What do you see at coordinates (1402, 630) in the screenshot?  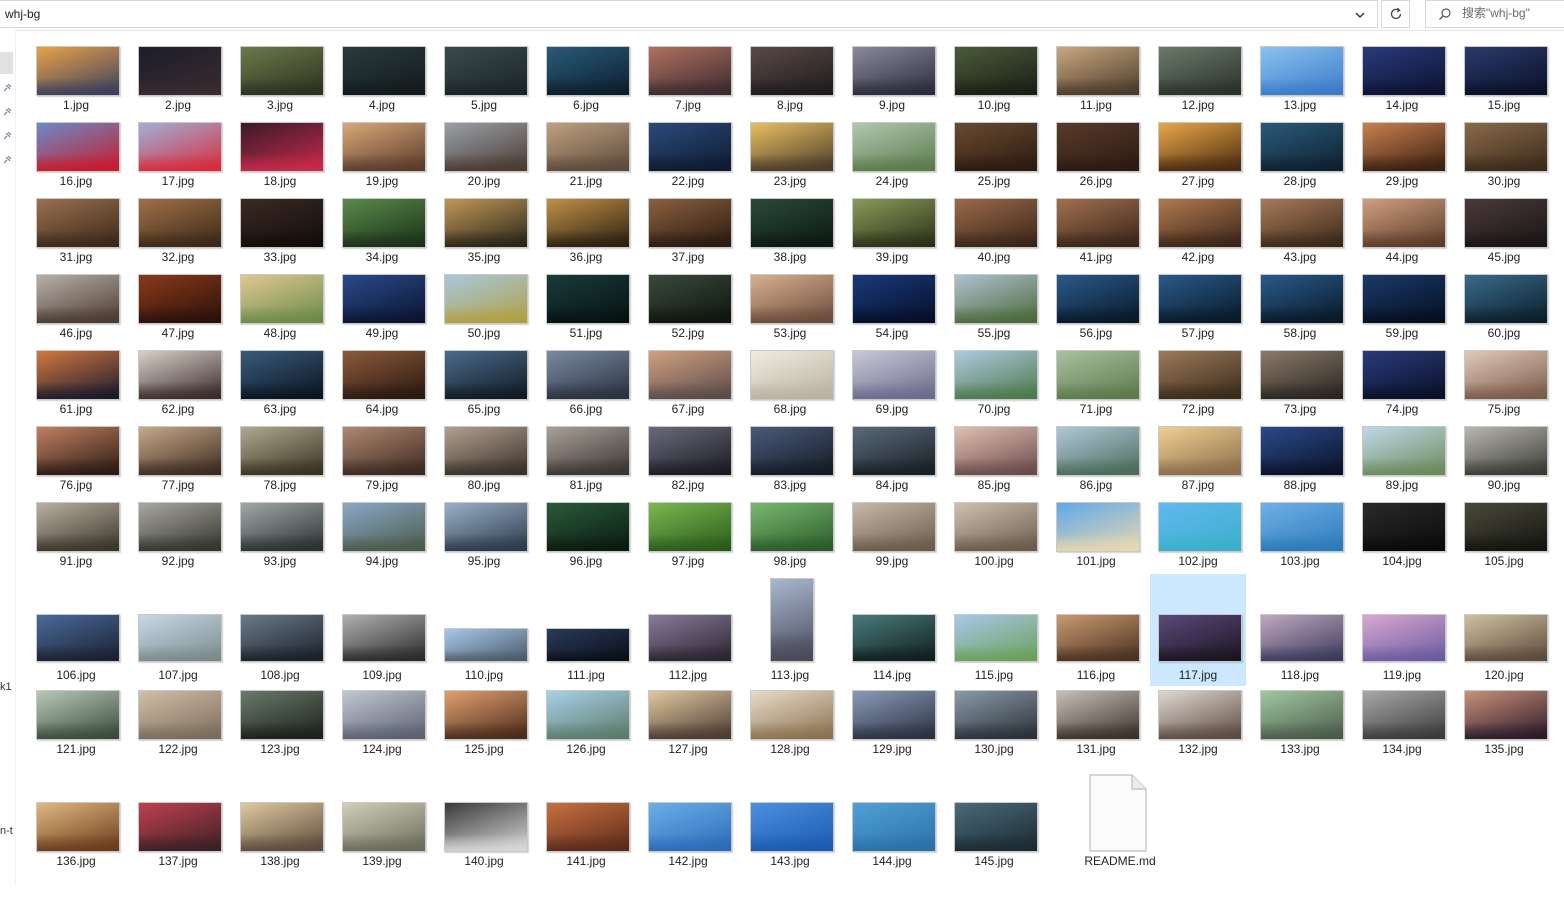 I see `file-item: 119.jpg` at bounding box center [1402, 630].